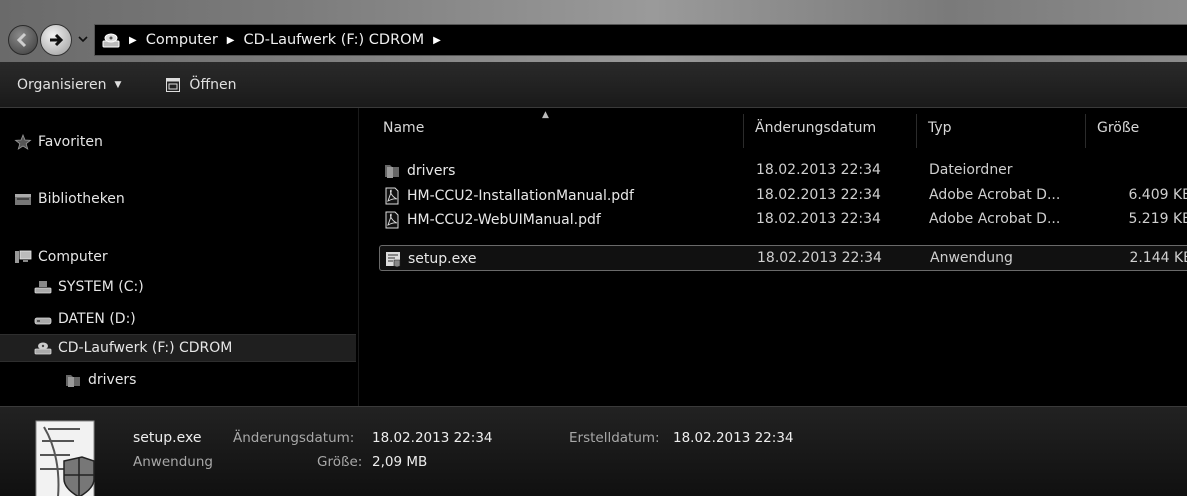 This screenshot has width=1187, height=496. Describe the element at coordinates (504, 220) in the screenshot. I see `file-name: HM-CCU2-WebUIManual.pdf` at that location.